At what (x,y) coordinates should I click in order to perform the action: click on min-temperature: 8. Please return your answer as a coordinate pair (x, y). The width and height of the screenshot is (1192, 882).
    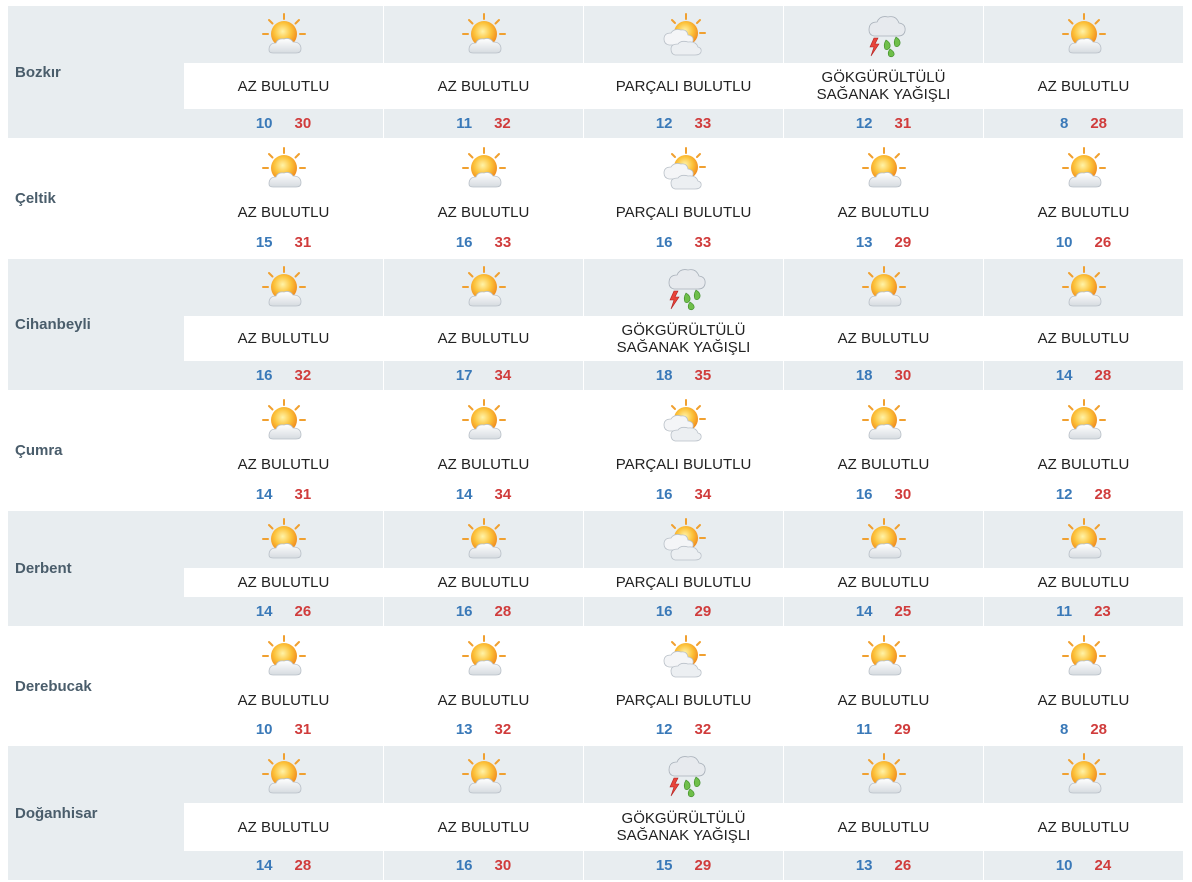
    Looking at the image, I should click on (1064, 729).